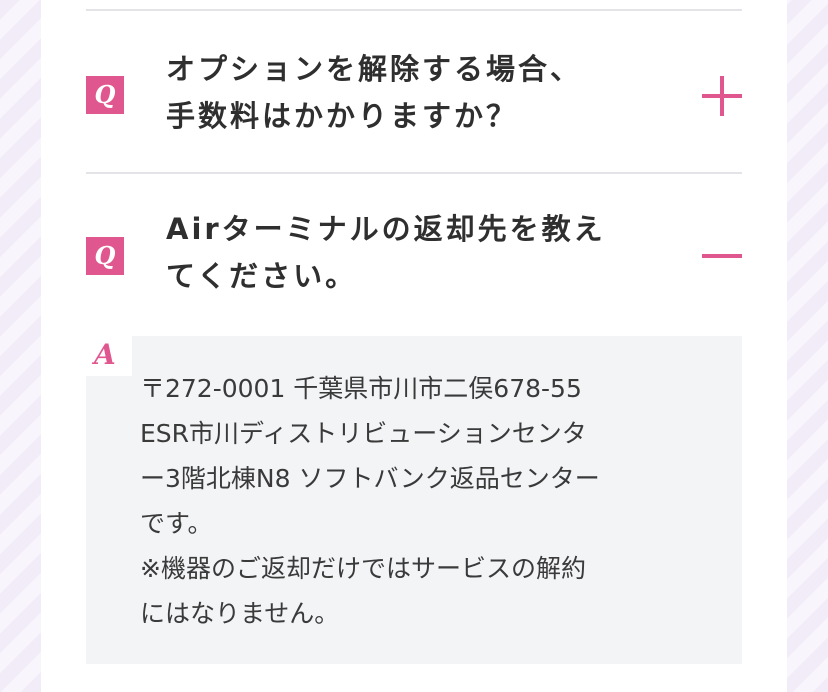  I want to click on plus-icon, so click(722, 96).